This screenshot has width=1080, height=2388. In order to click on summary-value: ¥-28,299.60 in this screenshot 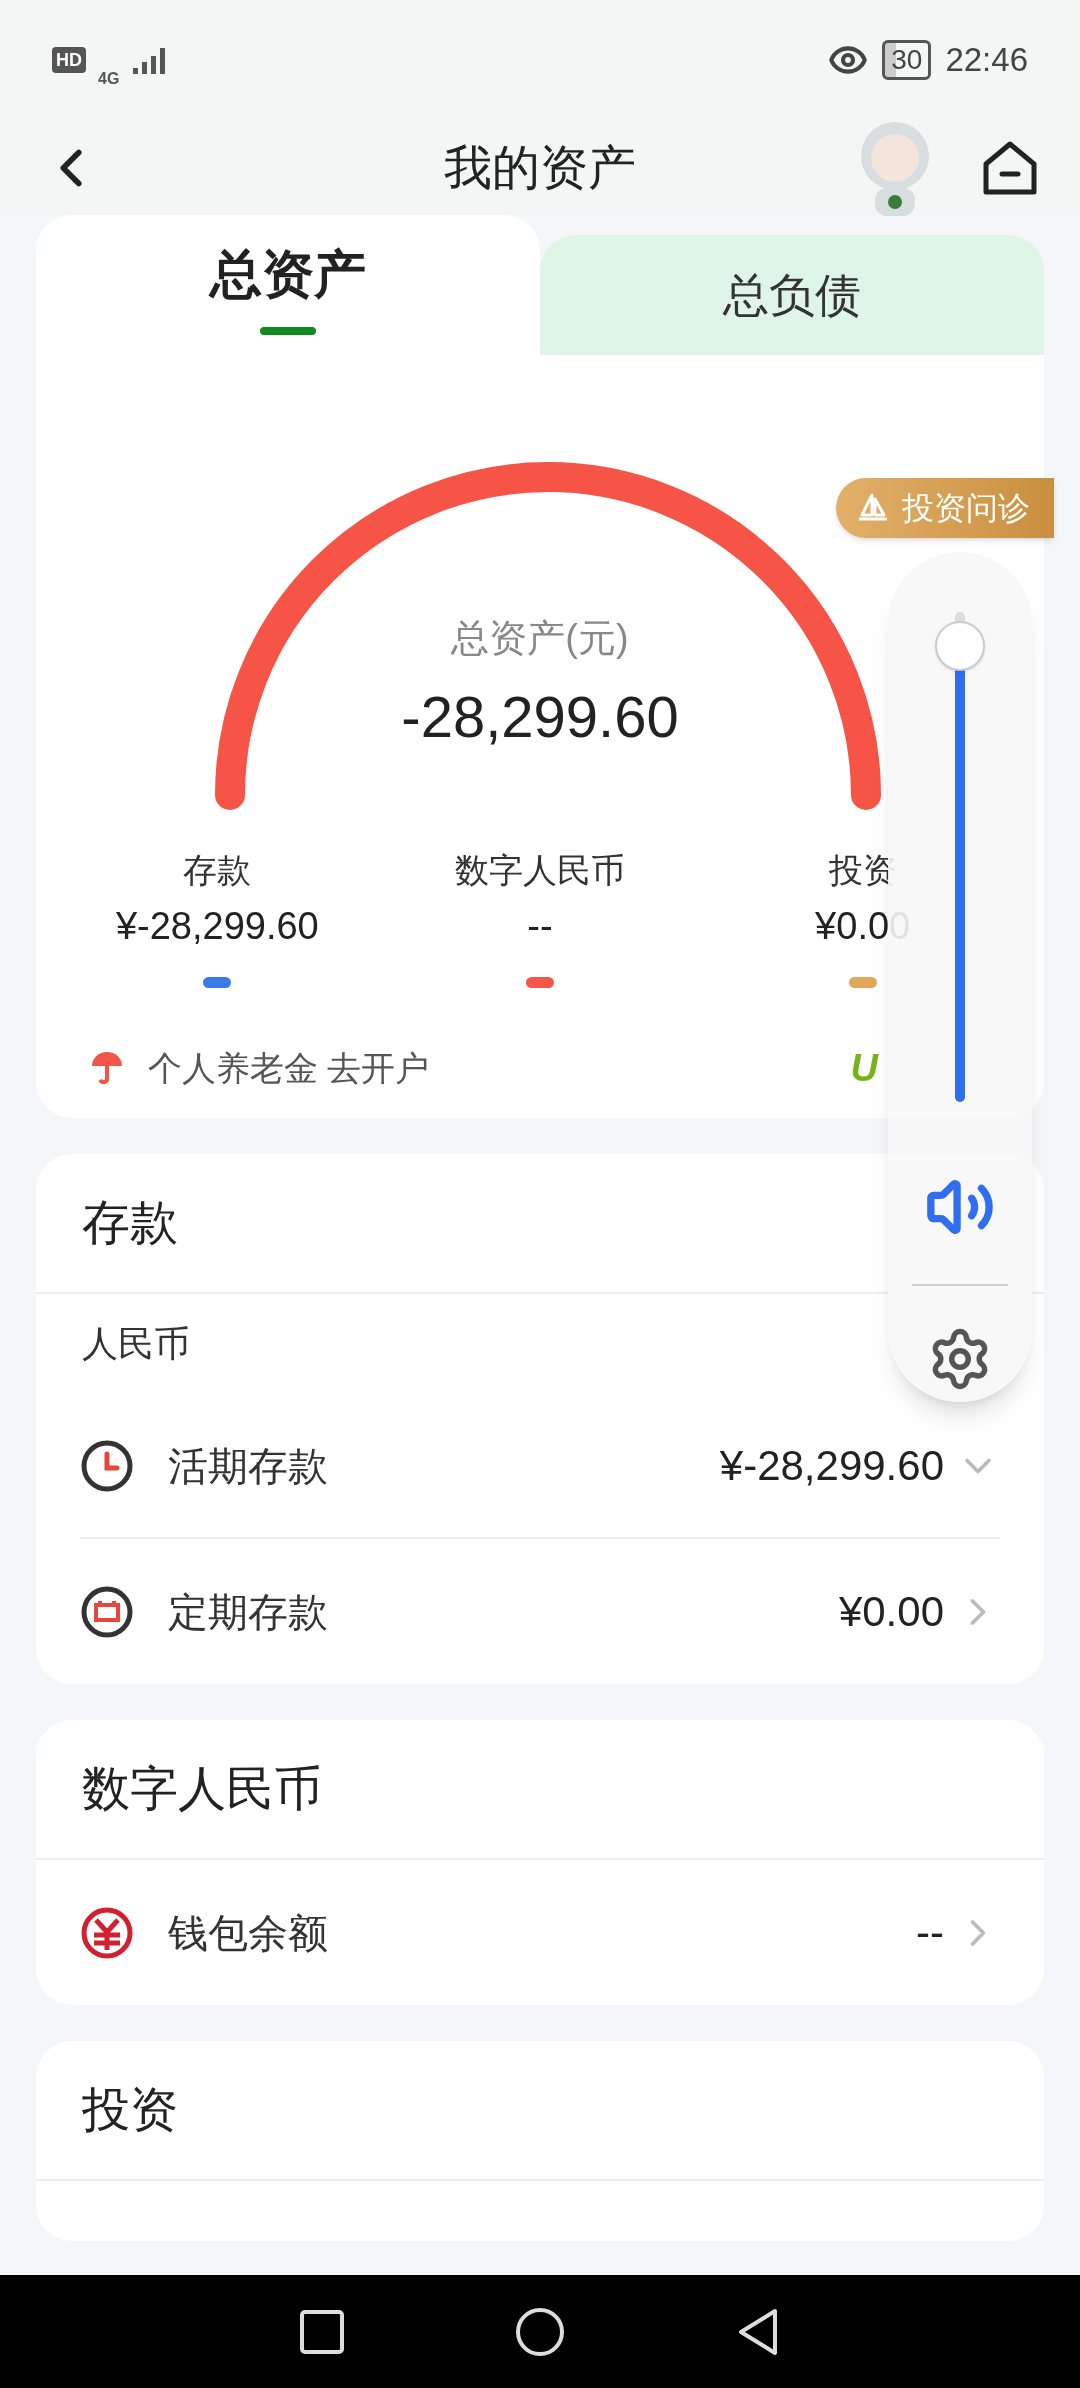, I will do `click(217, 926)`.